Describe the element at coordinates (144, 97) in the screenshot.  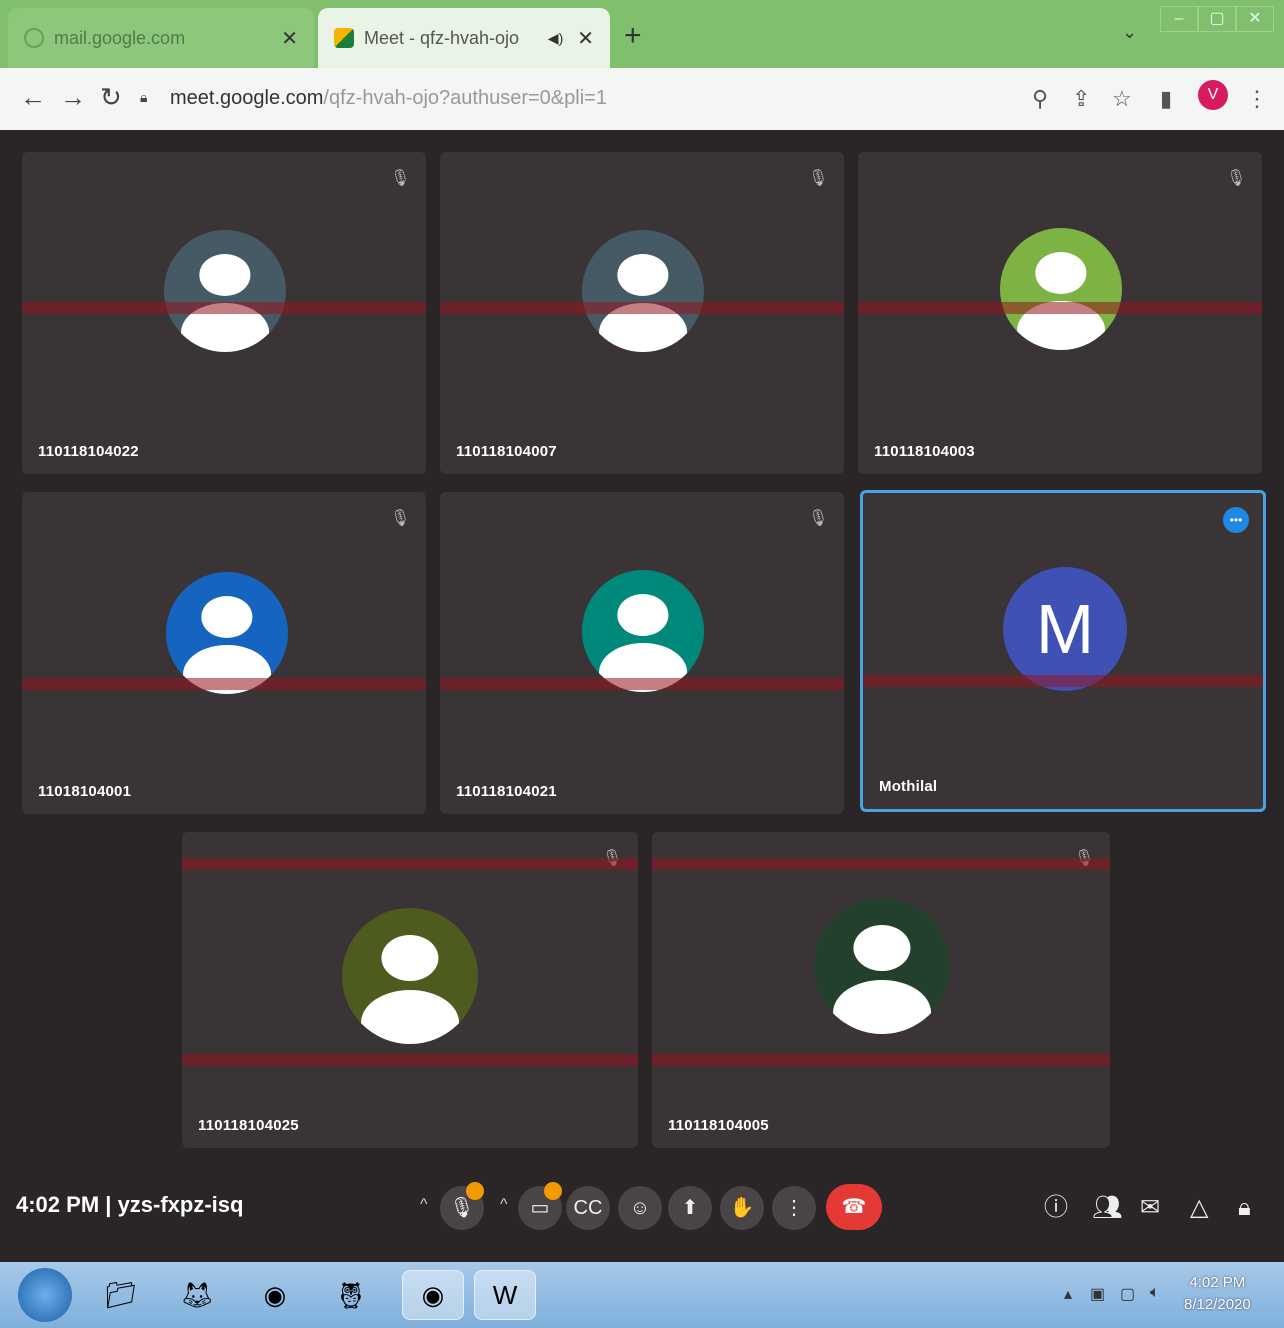
I see `lock-icon: 🔒︎` at that location.